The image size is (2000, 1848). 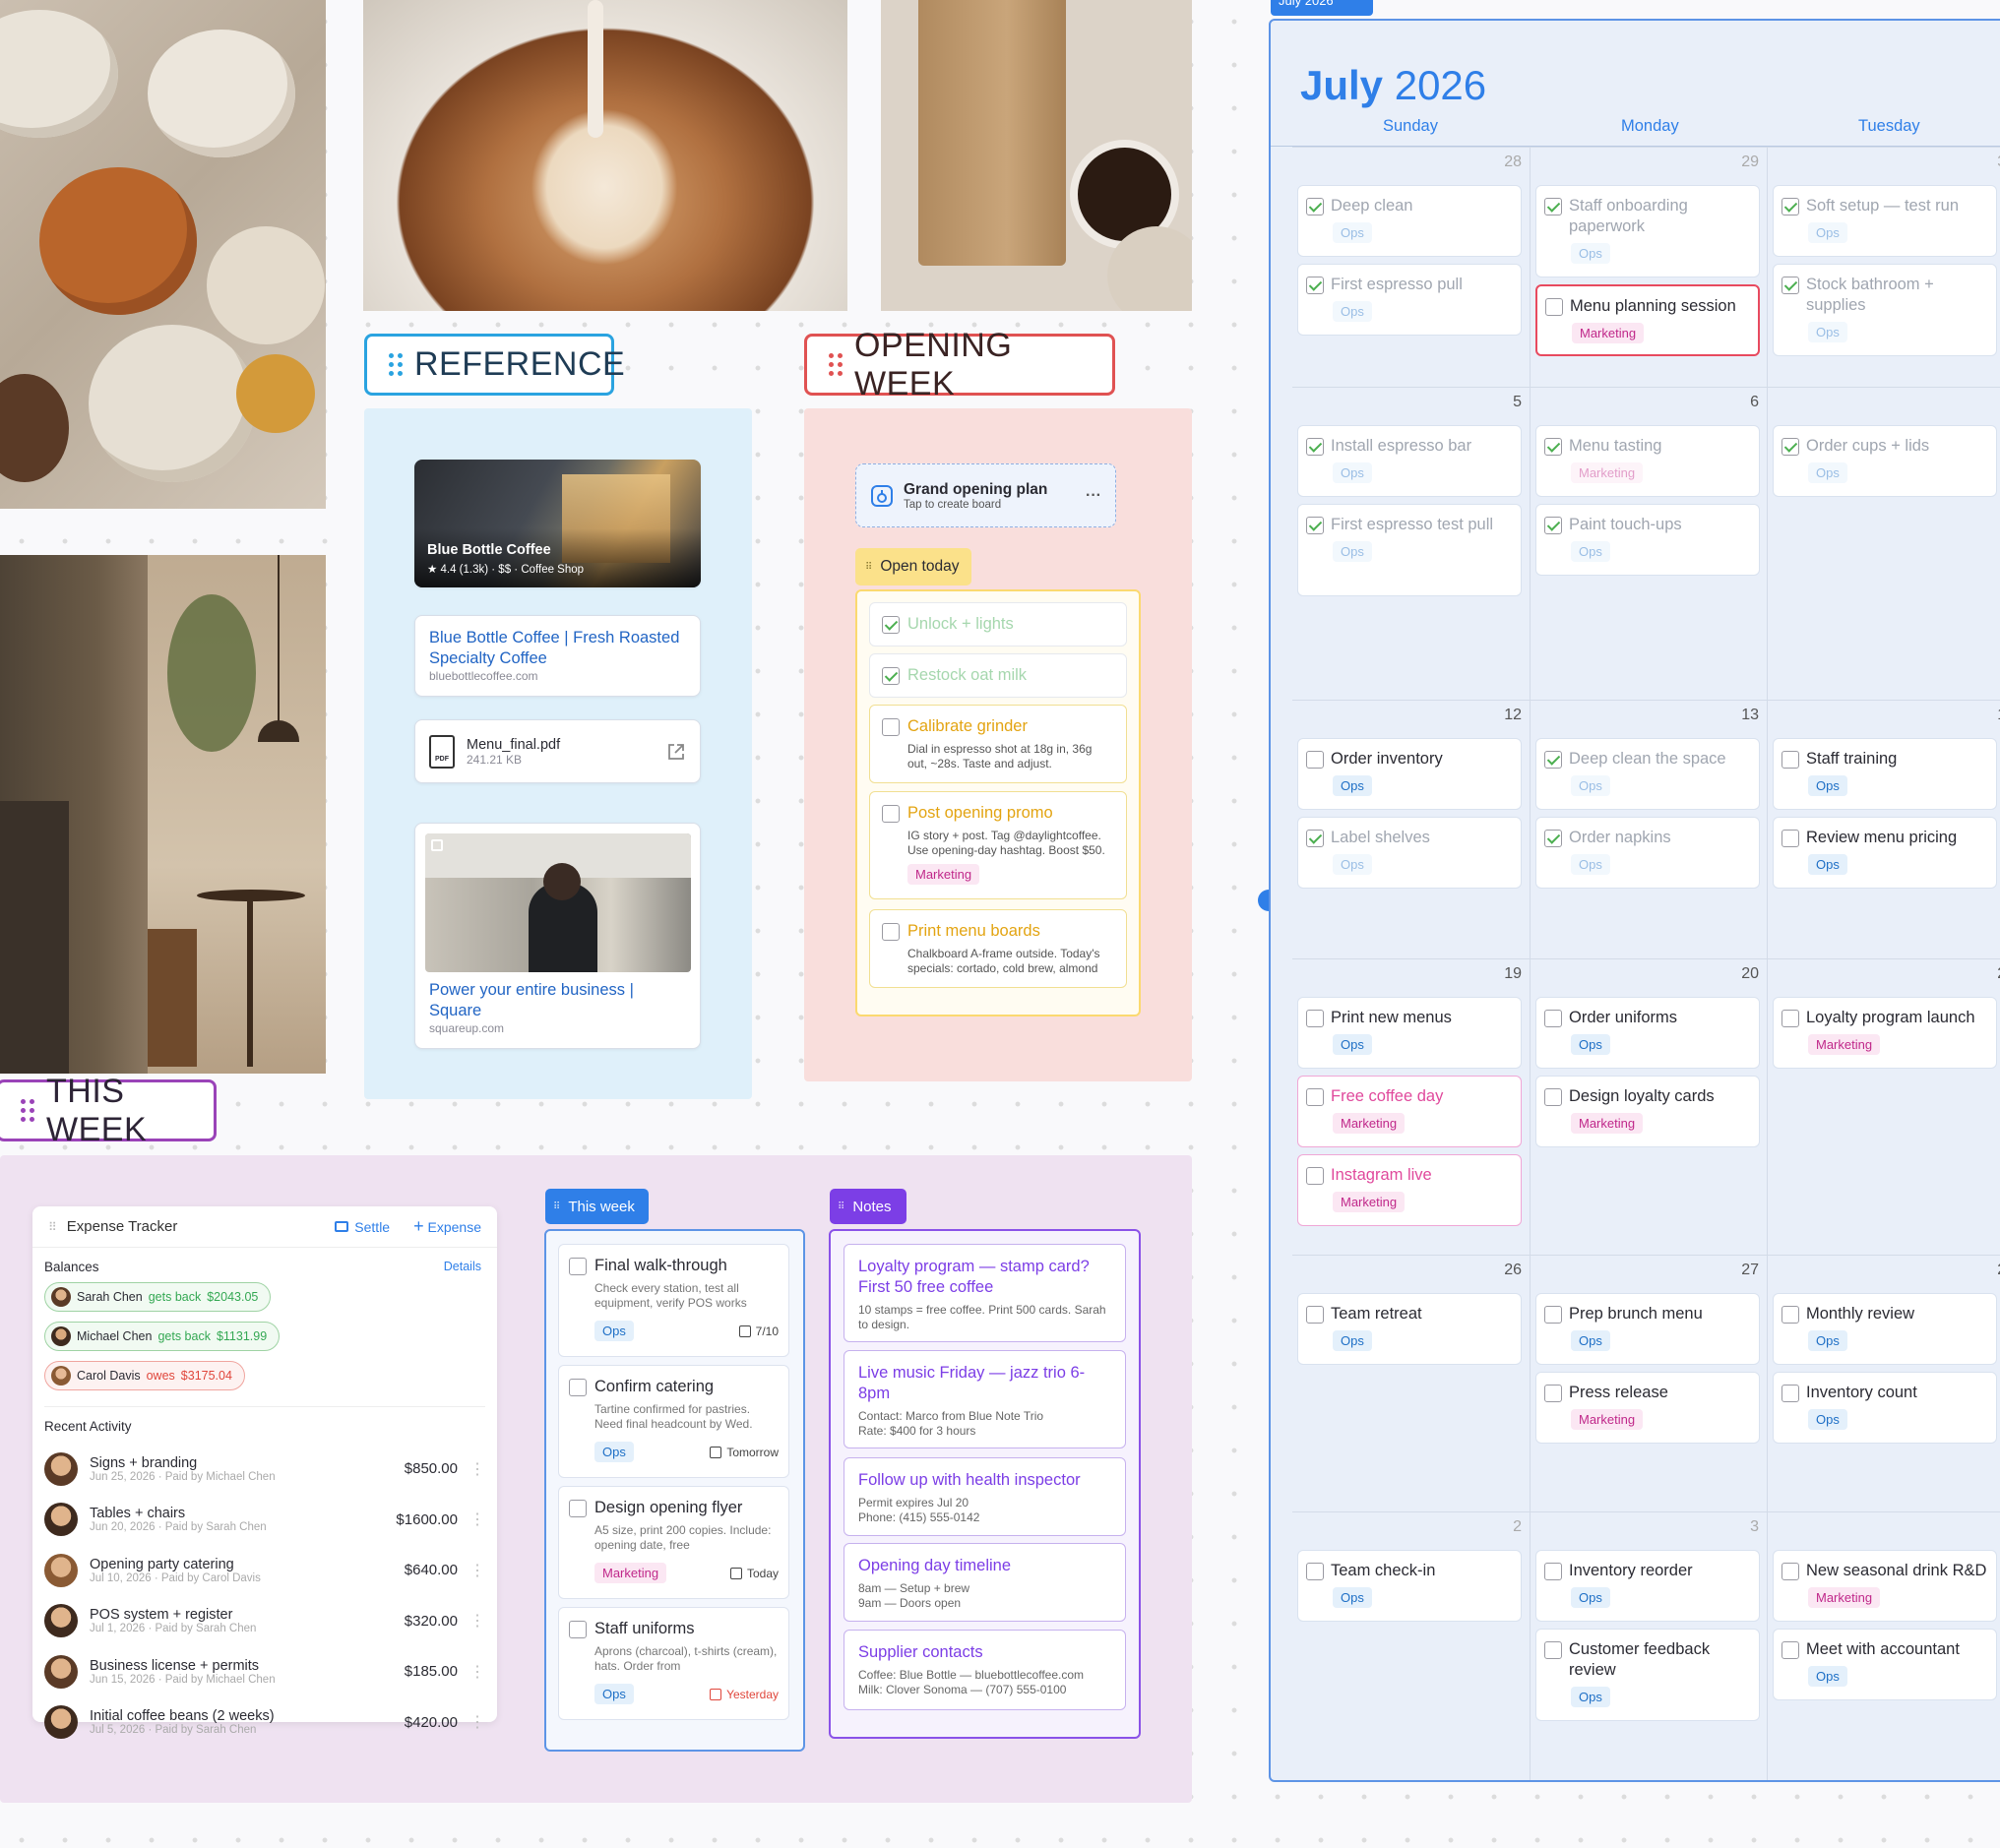 I want to click on calendar-event: Press release Marketing, so click(x=1648, y=1408).